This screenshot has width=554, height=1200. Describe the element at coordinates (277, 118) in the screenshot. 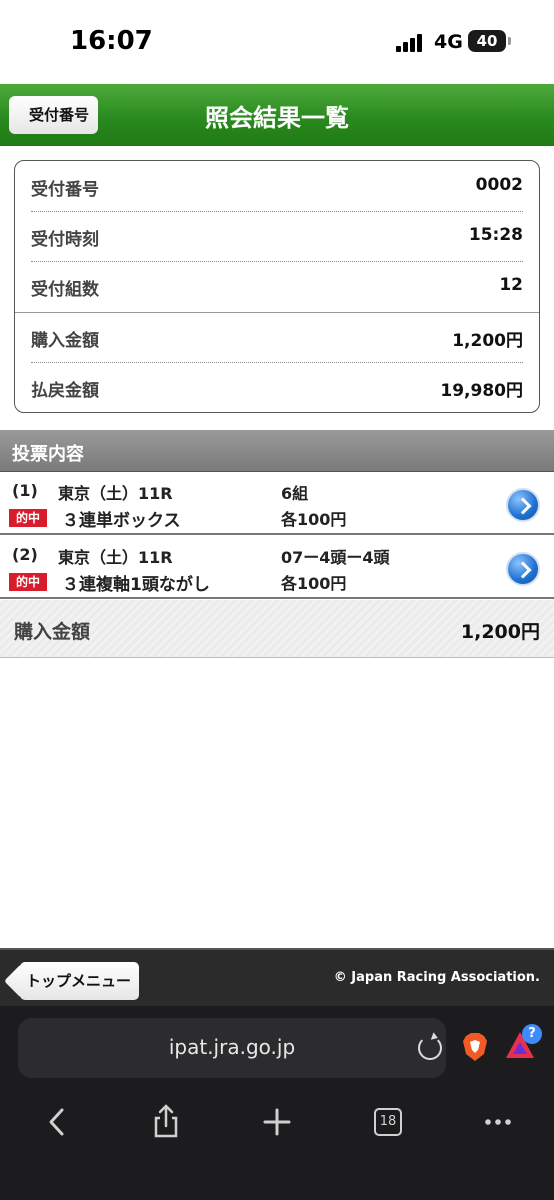

I see `page-title: 照会結果一覧` at that location.